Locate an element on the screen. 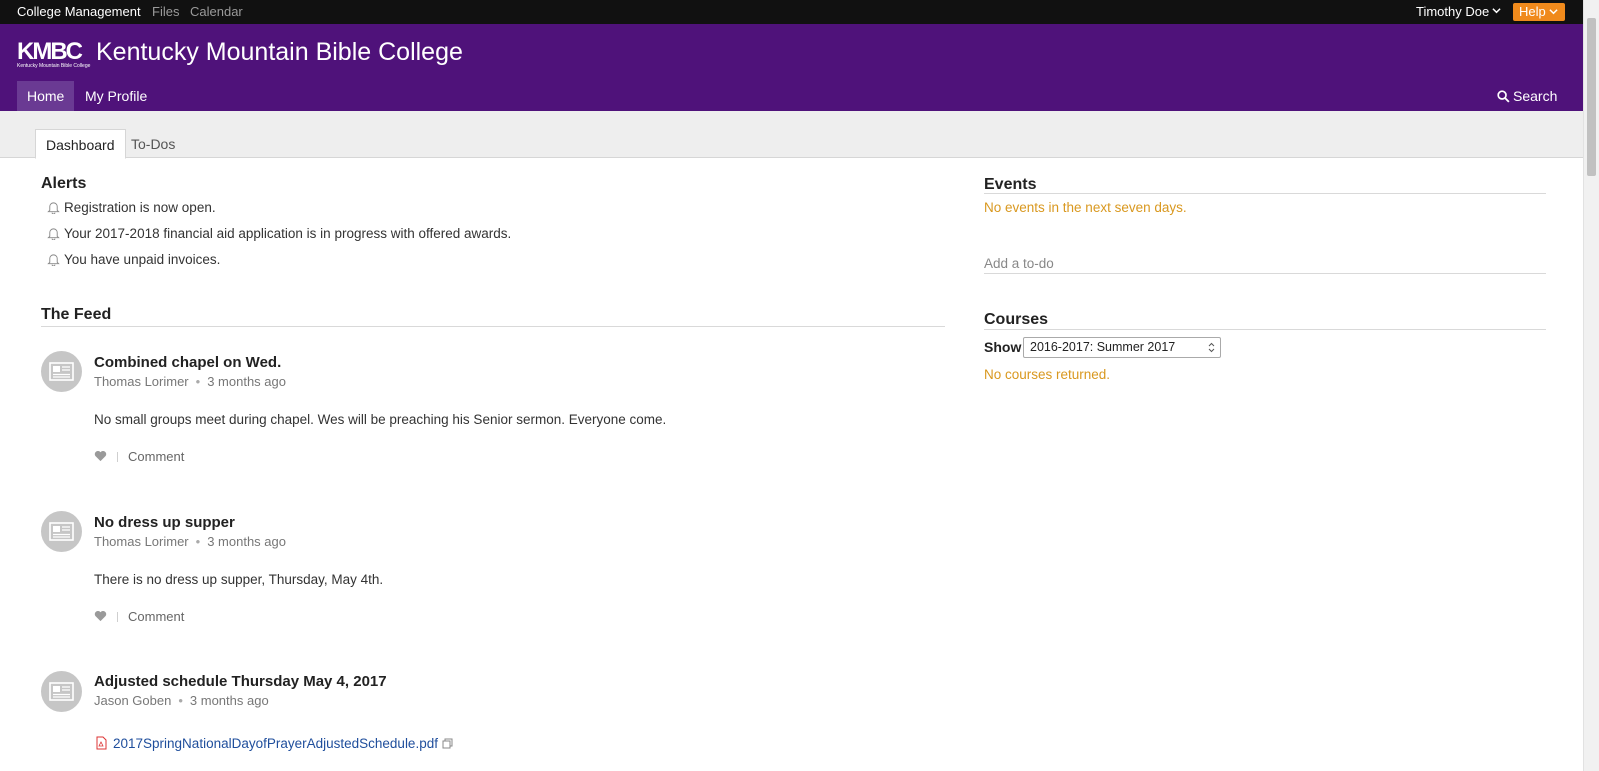 This screenshot has height=771, width=1599. alert-item: You have unpaid invoices. is located at coordinates (133, 259).